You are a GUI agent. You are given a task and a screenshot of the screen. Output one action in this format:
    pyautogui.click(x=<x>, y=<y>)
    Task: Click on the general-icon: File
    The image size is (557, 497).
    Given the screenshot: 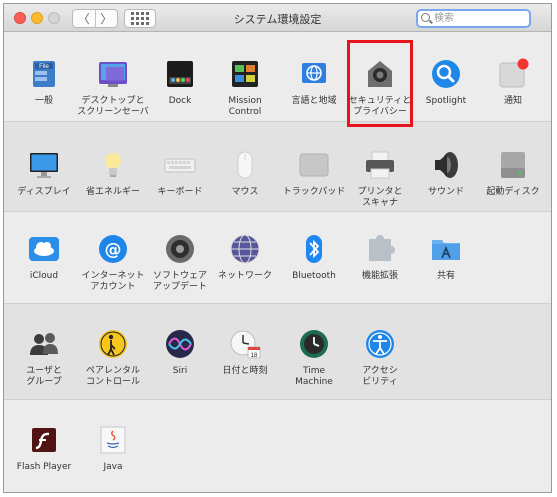 What is the action you would take?
    pyautogui.click(x=44, y=74)
    